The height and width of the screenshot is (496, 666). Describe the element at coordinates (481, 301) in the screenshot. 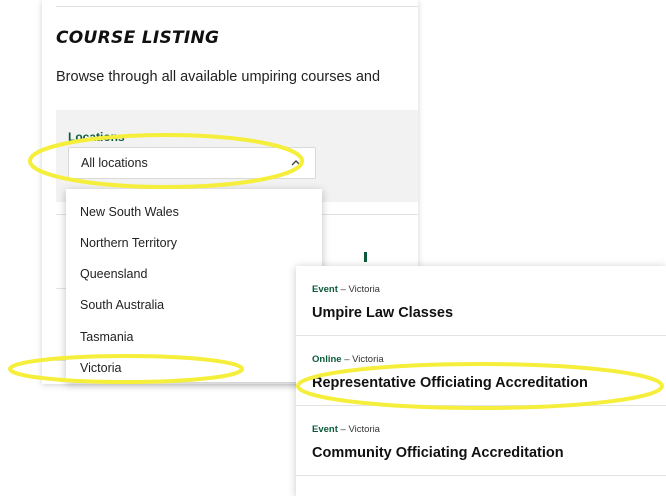

I see `course-result-item: Event – Victoria Umpire Law Classes` at that location.